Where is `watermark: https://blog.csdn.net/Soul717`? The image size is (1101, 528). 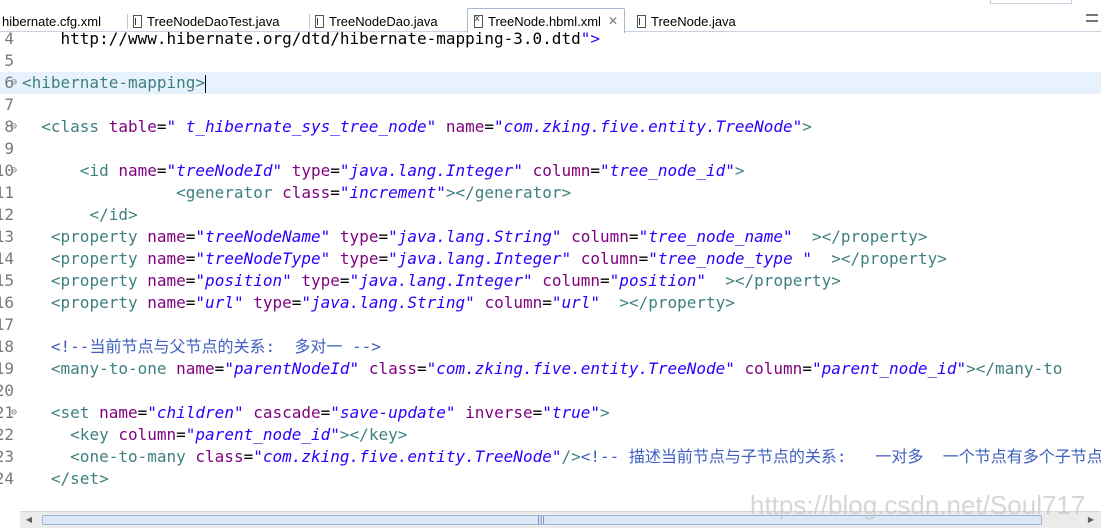
watermark: https://blog.csdn.net/Soul717 is located at coordinates (918, 505).